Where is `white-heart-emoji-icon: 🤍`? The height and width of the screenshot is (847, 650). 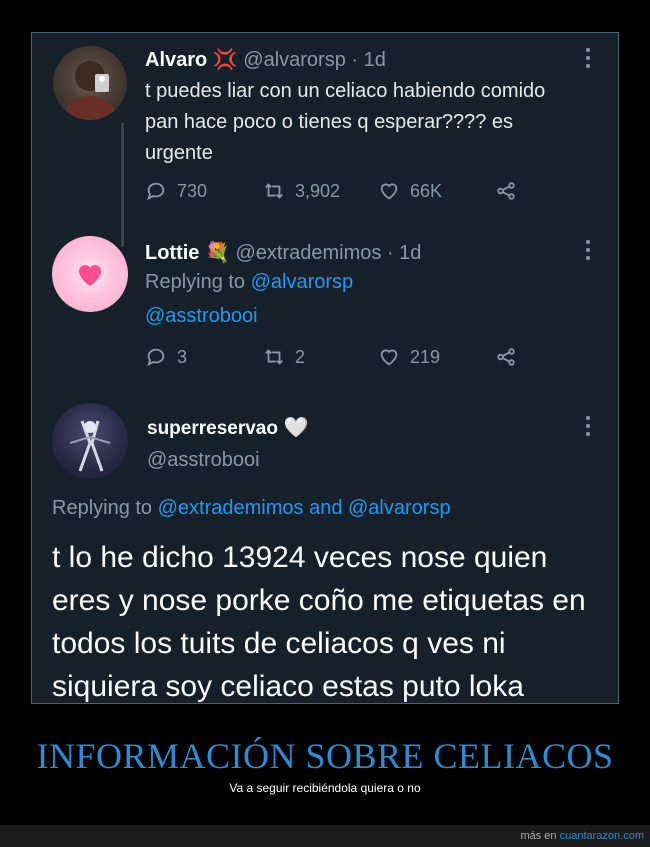 white-heart-emoji-icon: 🤍 is located at coordinates (296, 428).